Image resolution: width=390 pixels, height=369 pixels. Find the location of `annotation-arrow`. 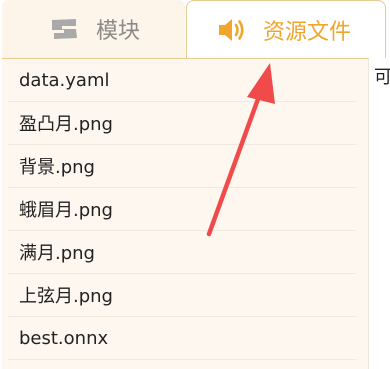

annotation-arrow is located at coordinates (240, 150).